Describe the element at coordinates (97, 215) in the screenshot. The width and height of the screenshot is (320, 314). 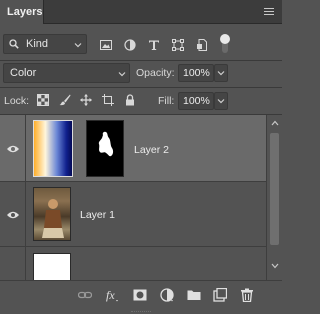
I see `layer-name: Layer 1` at that location.